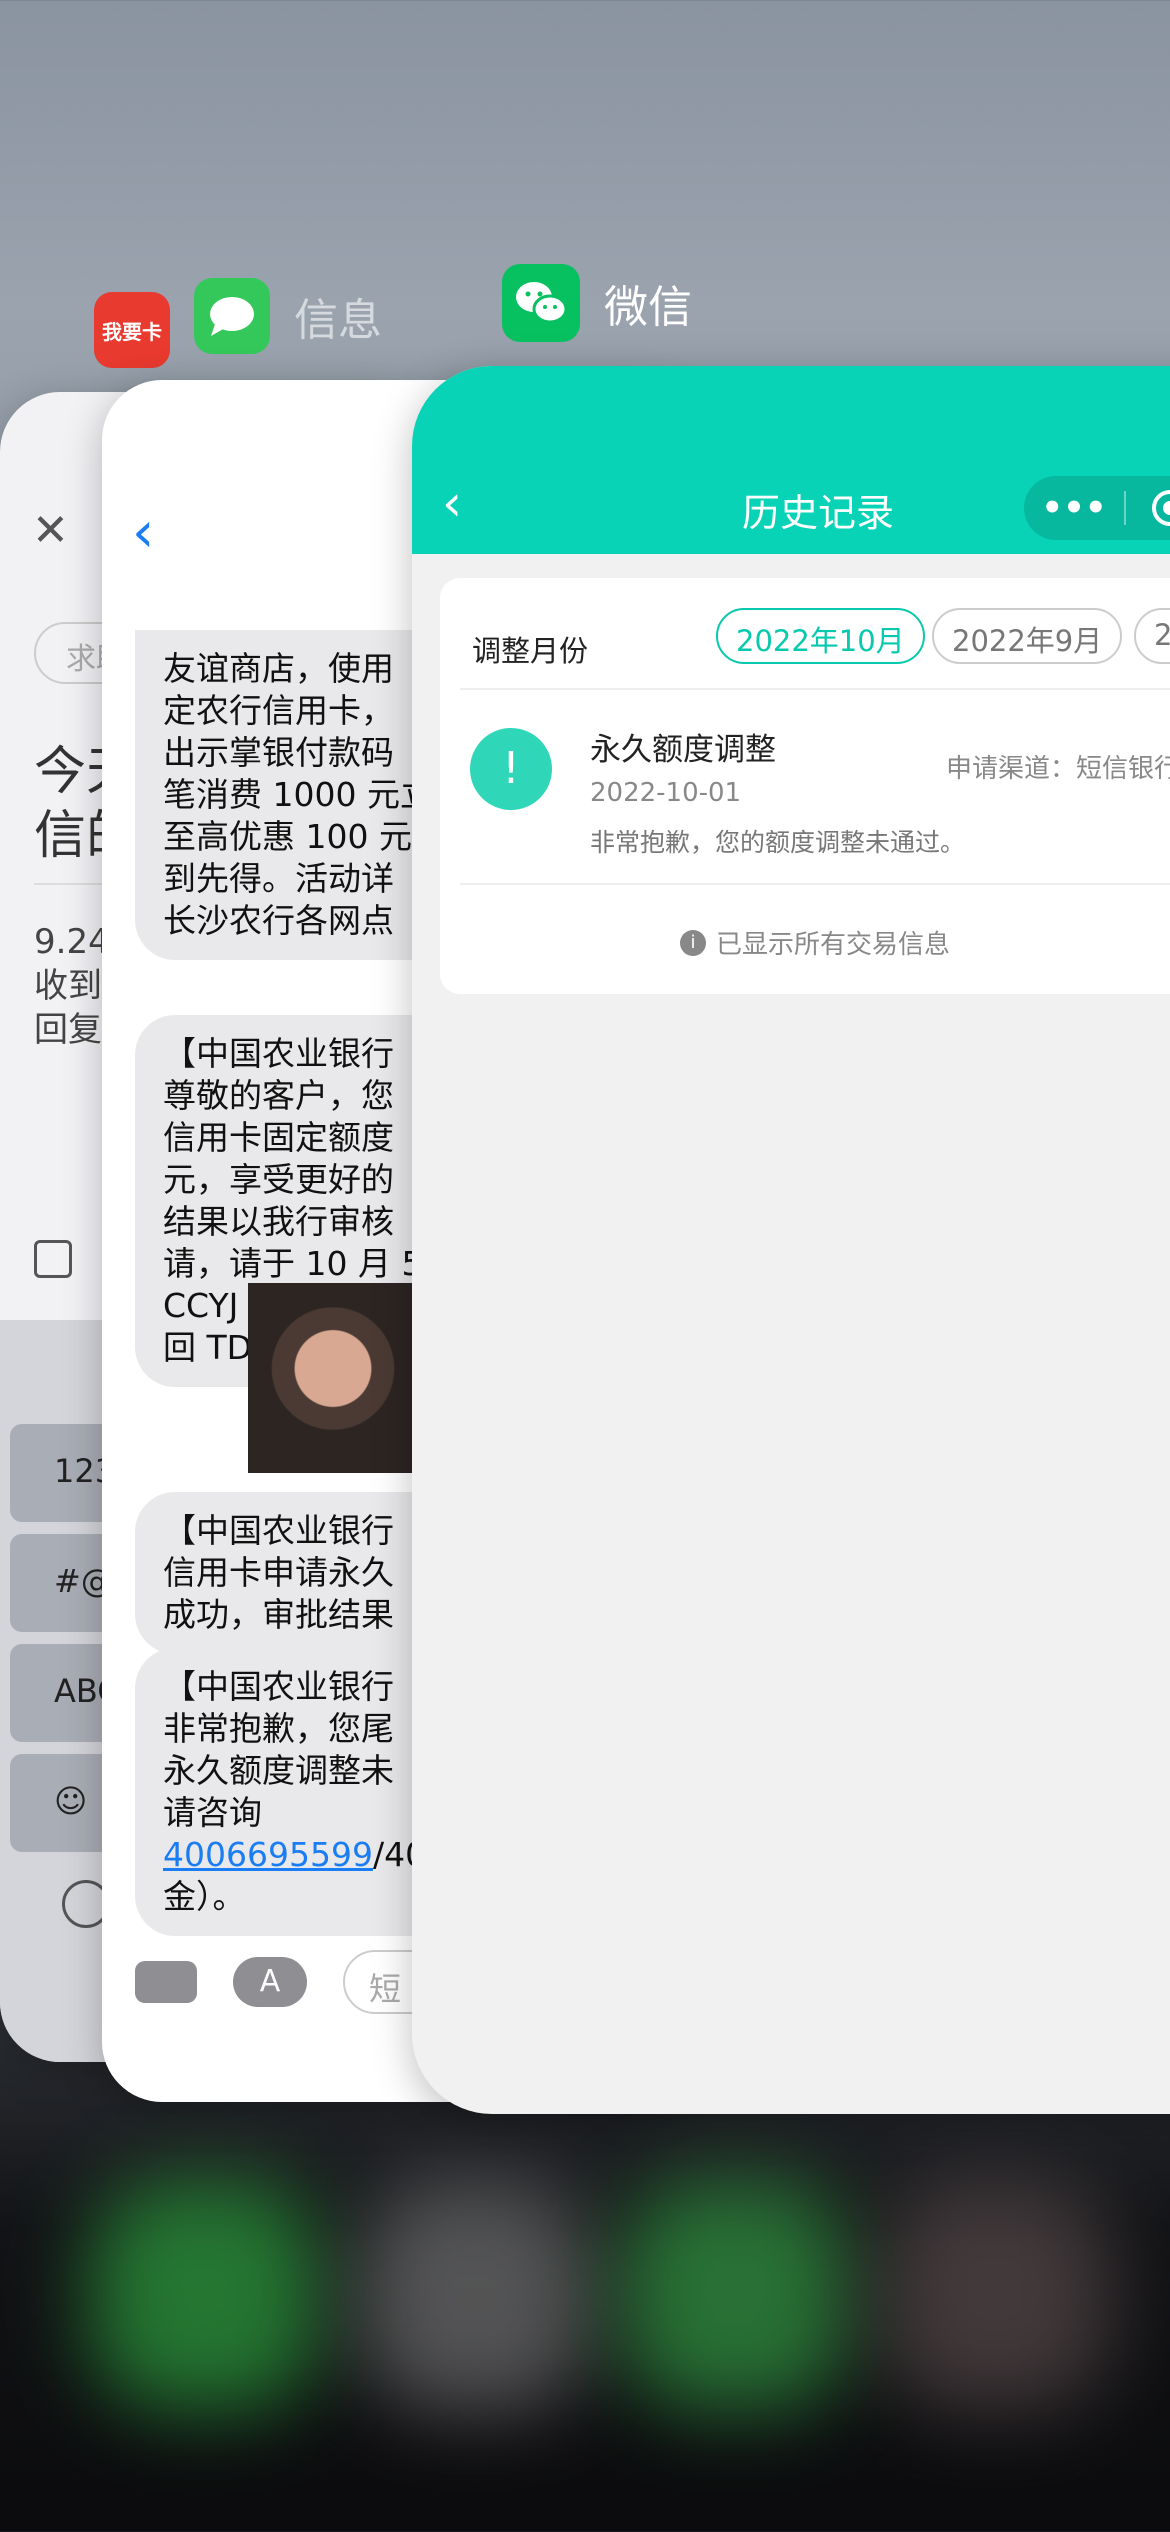 Image resolution: width=1170 pixels, height=2532 pixels. Describe the element at coordinates (288, 316) in the screenshot. I see `app-label-messages: 信息` at that location.